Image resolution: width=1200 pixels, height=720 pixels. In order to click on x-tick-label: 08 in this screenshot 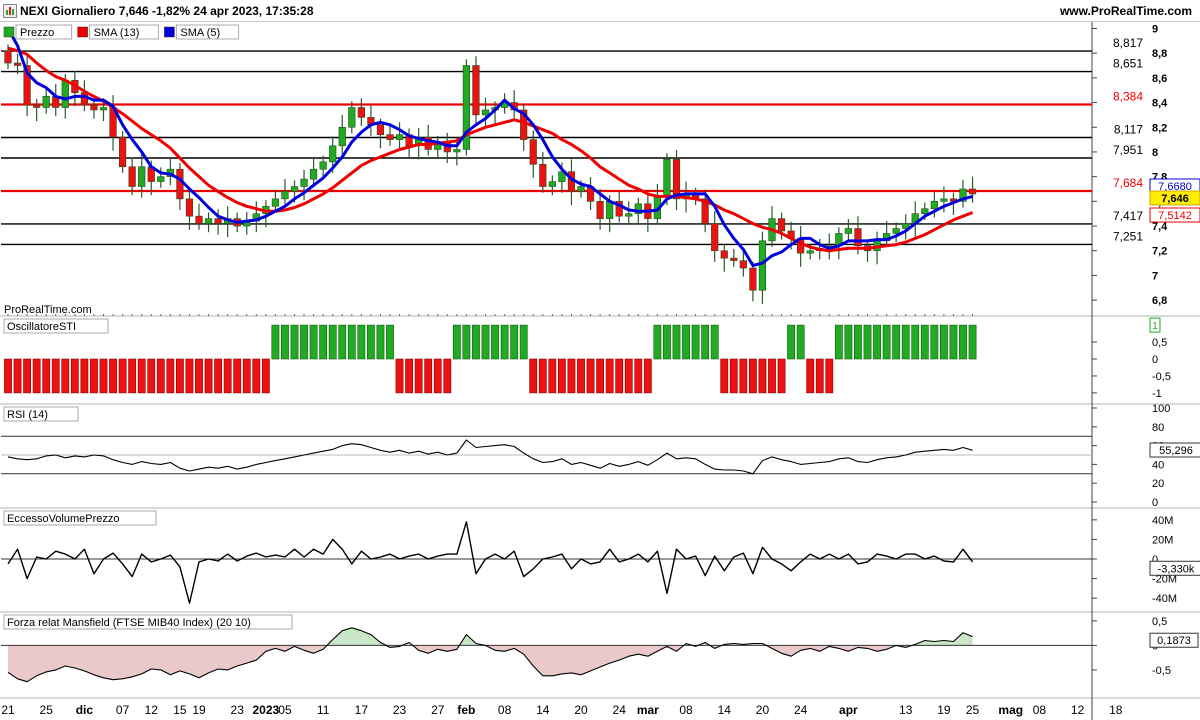, I will do `click(686, 710)`.